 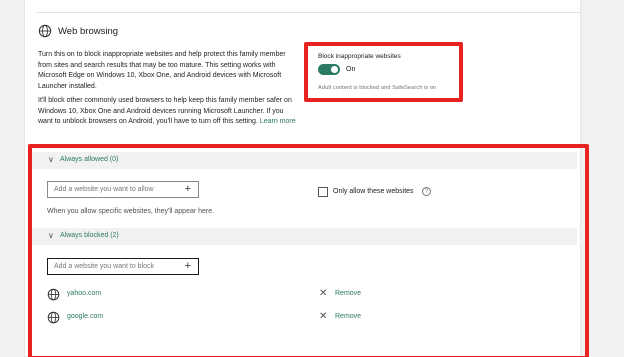 I want to click on section-title: Web browsing, so click(x=88, y=31).